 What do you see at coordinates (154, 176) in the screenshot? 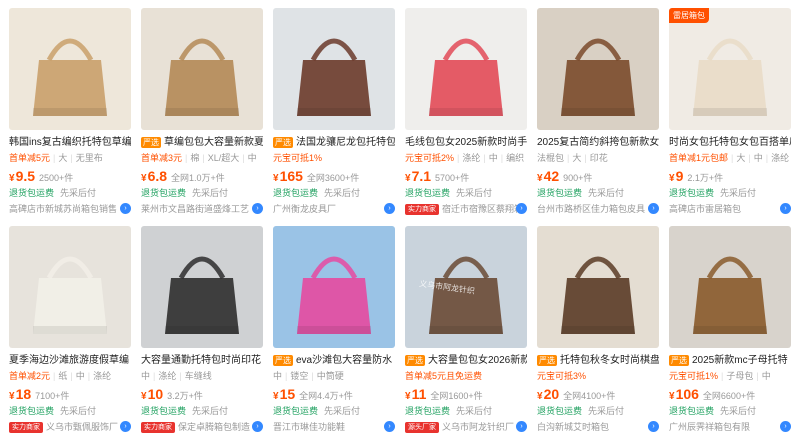
I see `price: ¥6.8` at bounding box center [154, 176].